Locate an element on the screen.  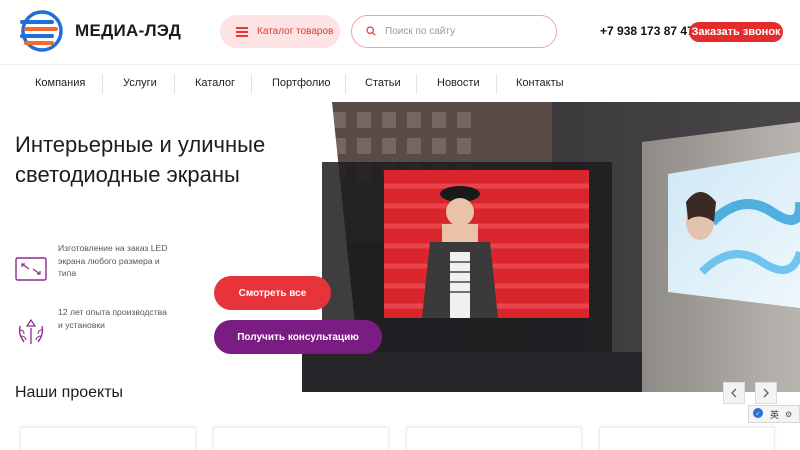
catalog-button: Каталог товаров is located at coordinates (280, 31).